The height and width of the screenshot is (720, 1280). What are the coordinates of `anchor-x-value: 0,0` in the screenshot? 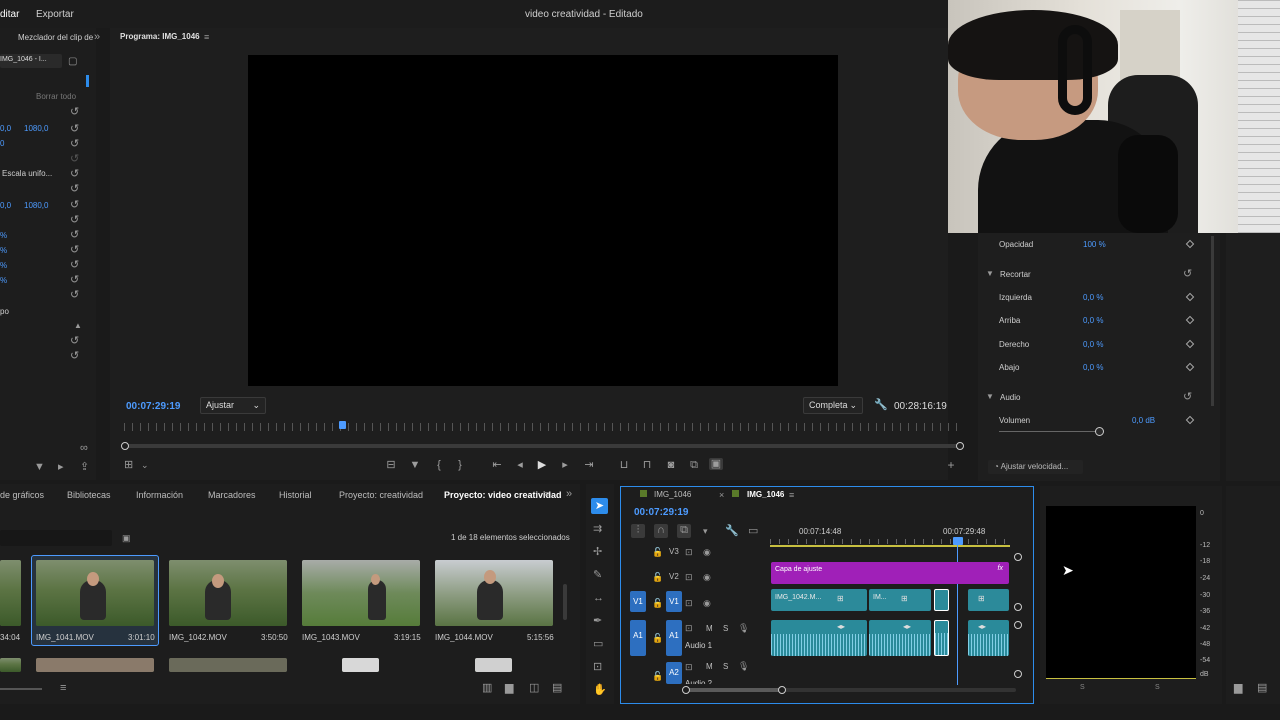 It's located at (5, 205).